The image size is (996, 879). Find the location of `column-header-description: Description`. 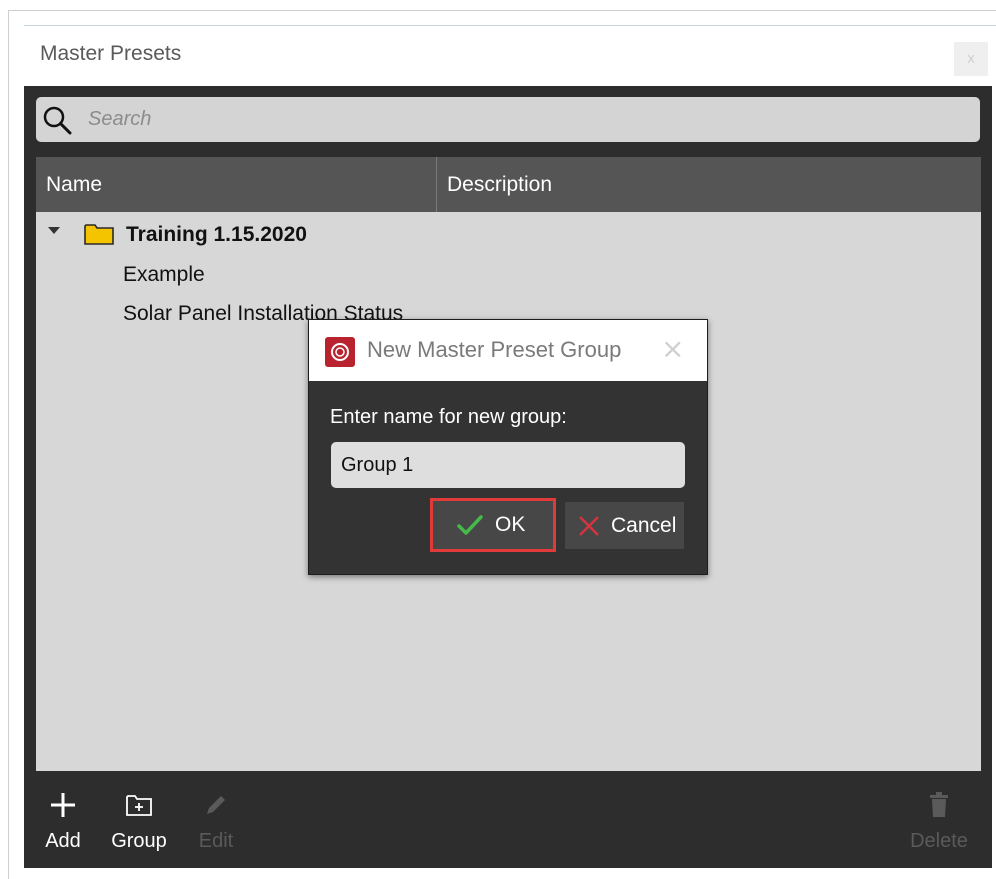

column-header-description: Description is located at coordinates (708, 184).